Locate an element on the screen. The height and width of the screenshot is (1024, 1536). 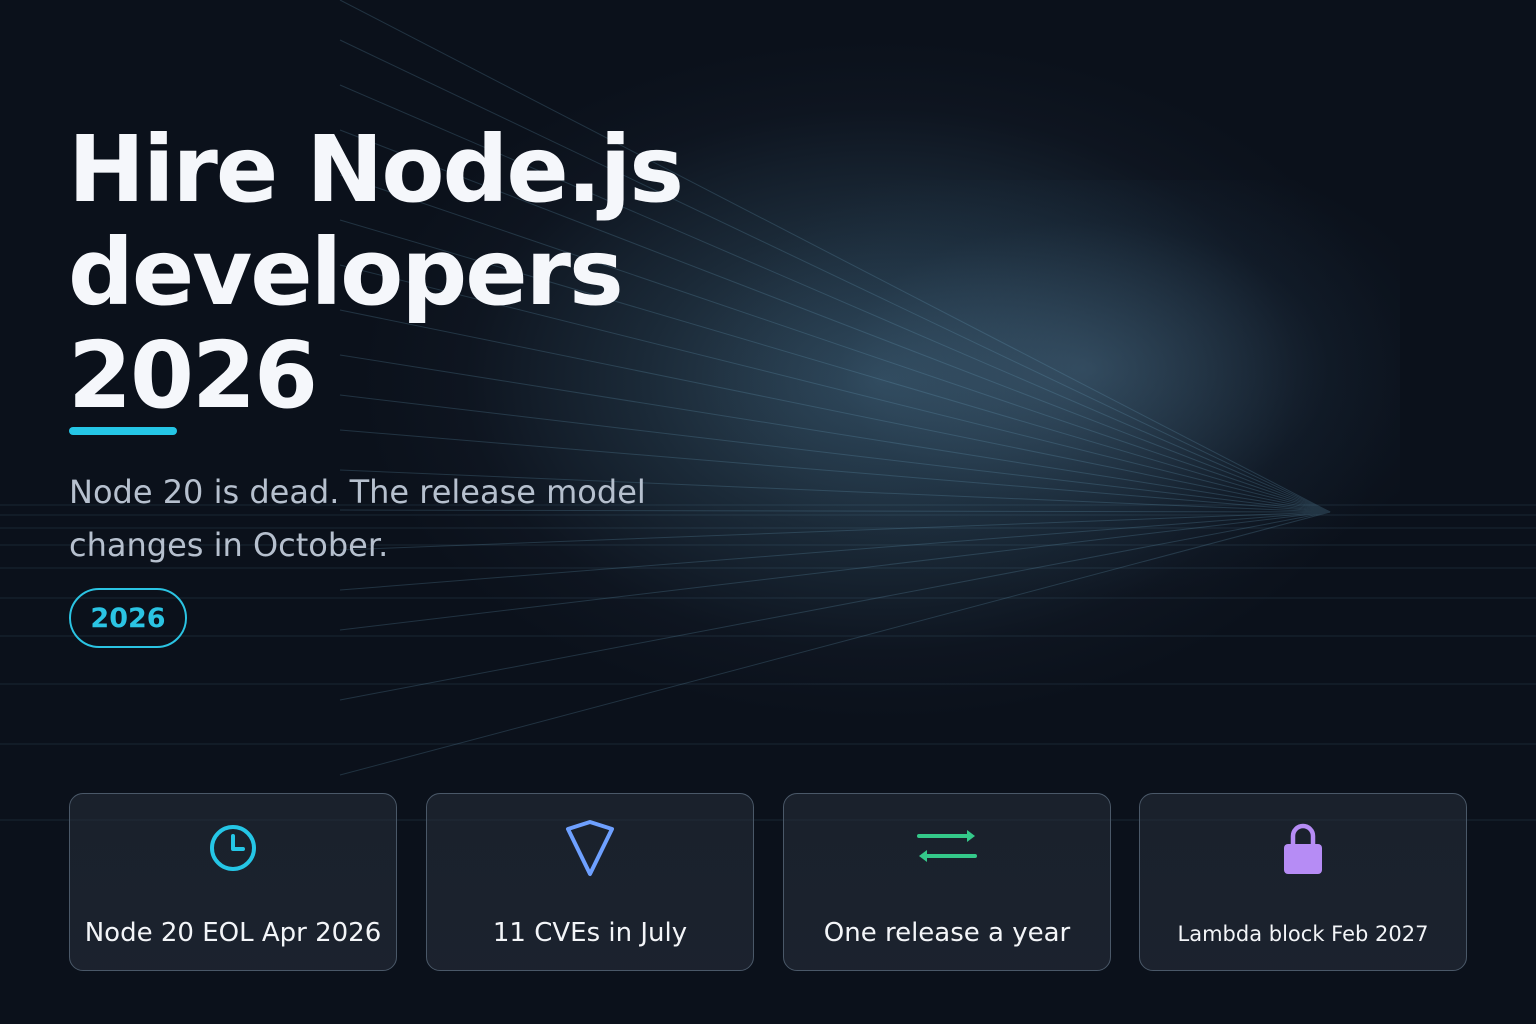
card-label: Lambda block Feb 2027 is located at coordinates (1303, 934).